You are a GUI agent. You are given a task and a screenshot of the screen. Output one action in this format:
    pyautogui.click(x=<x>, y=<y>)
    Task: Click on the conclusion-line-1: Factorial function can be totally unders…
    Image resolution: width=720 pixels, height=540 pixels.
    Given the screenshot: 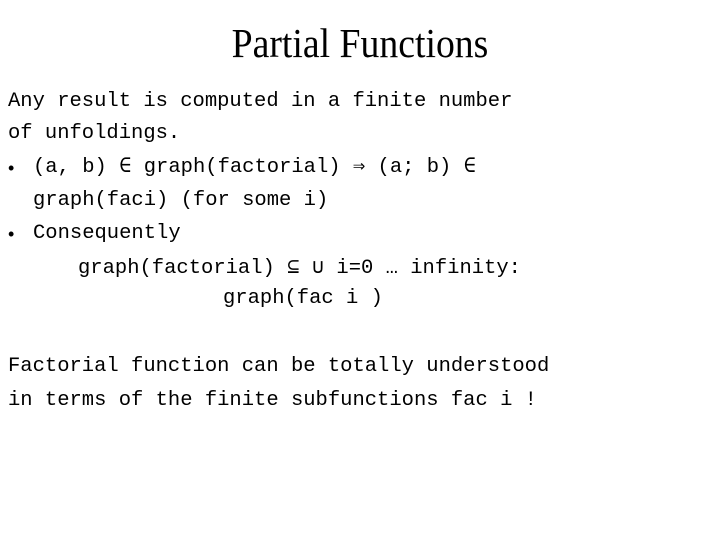 What is the action you would take?
    pyautogui.click(x=279, y=366)
    